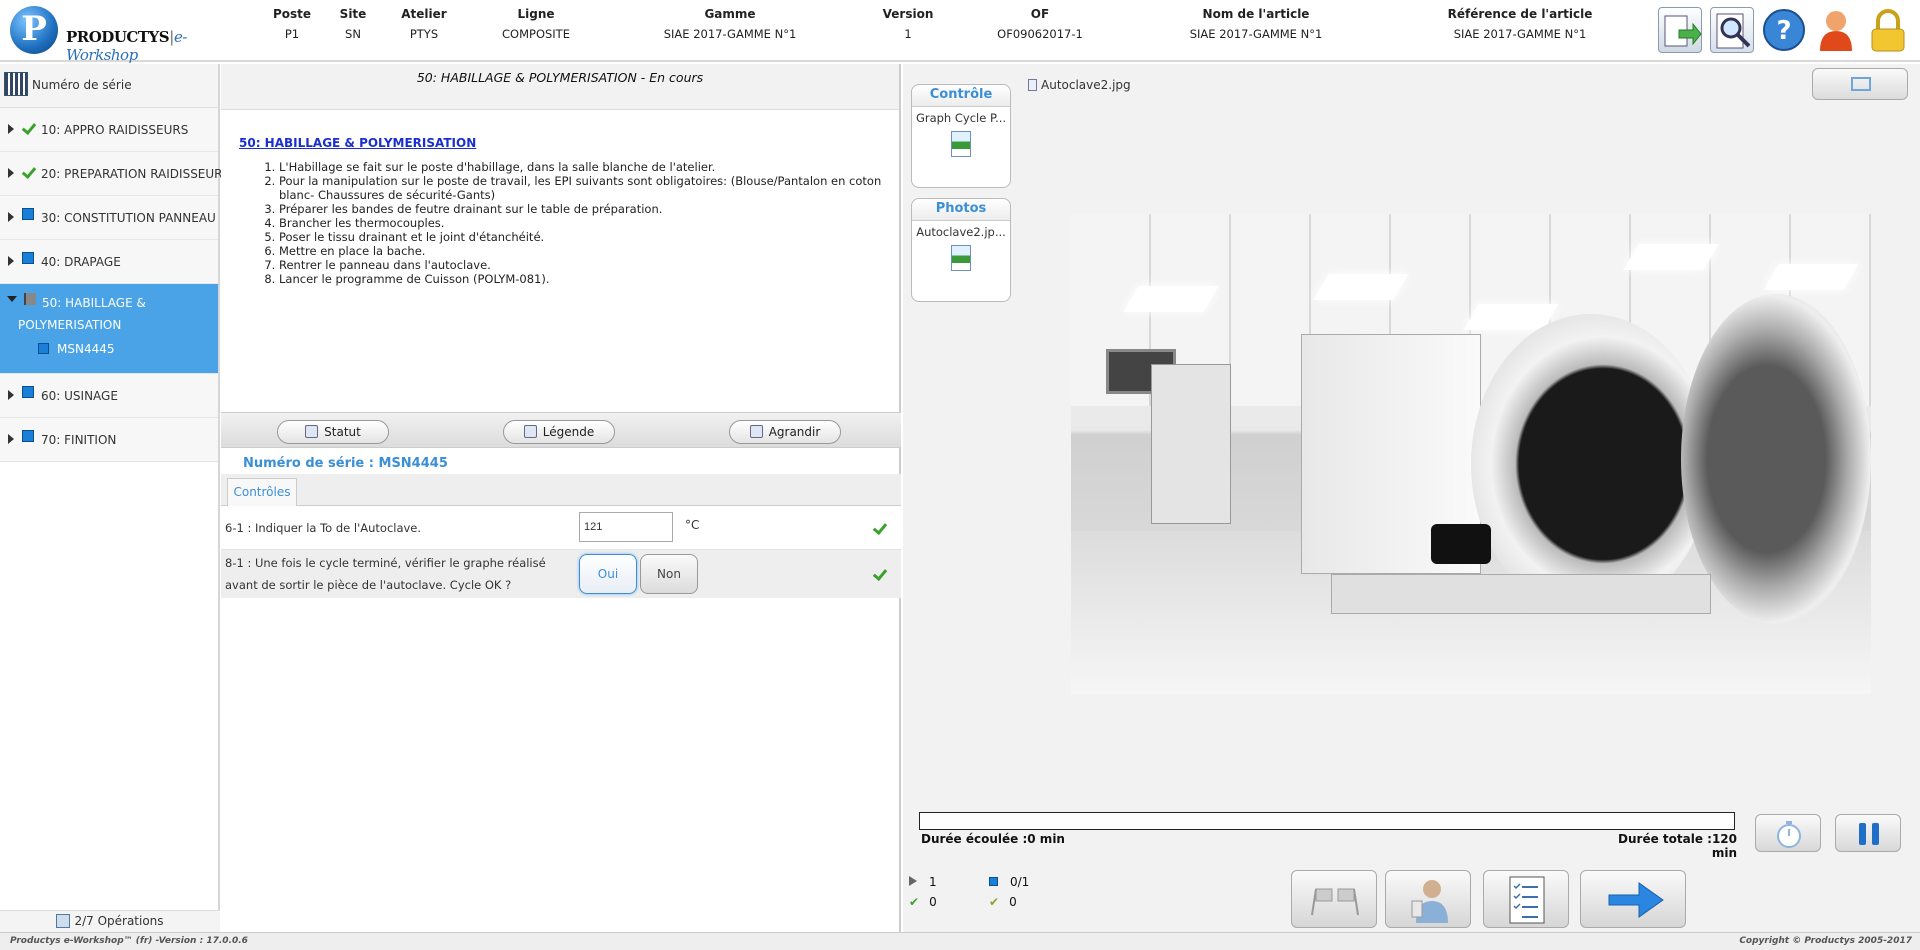  What do you see at coordinates (323, 528) in the screenshot?
I see `control-question: 6-1 : Indiquer la To de l'Autoclave.` at bounding box center [323, 528].